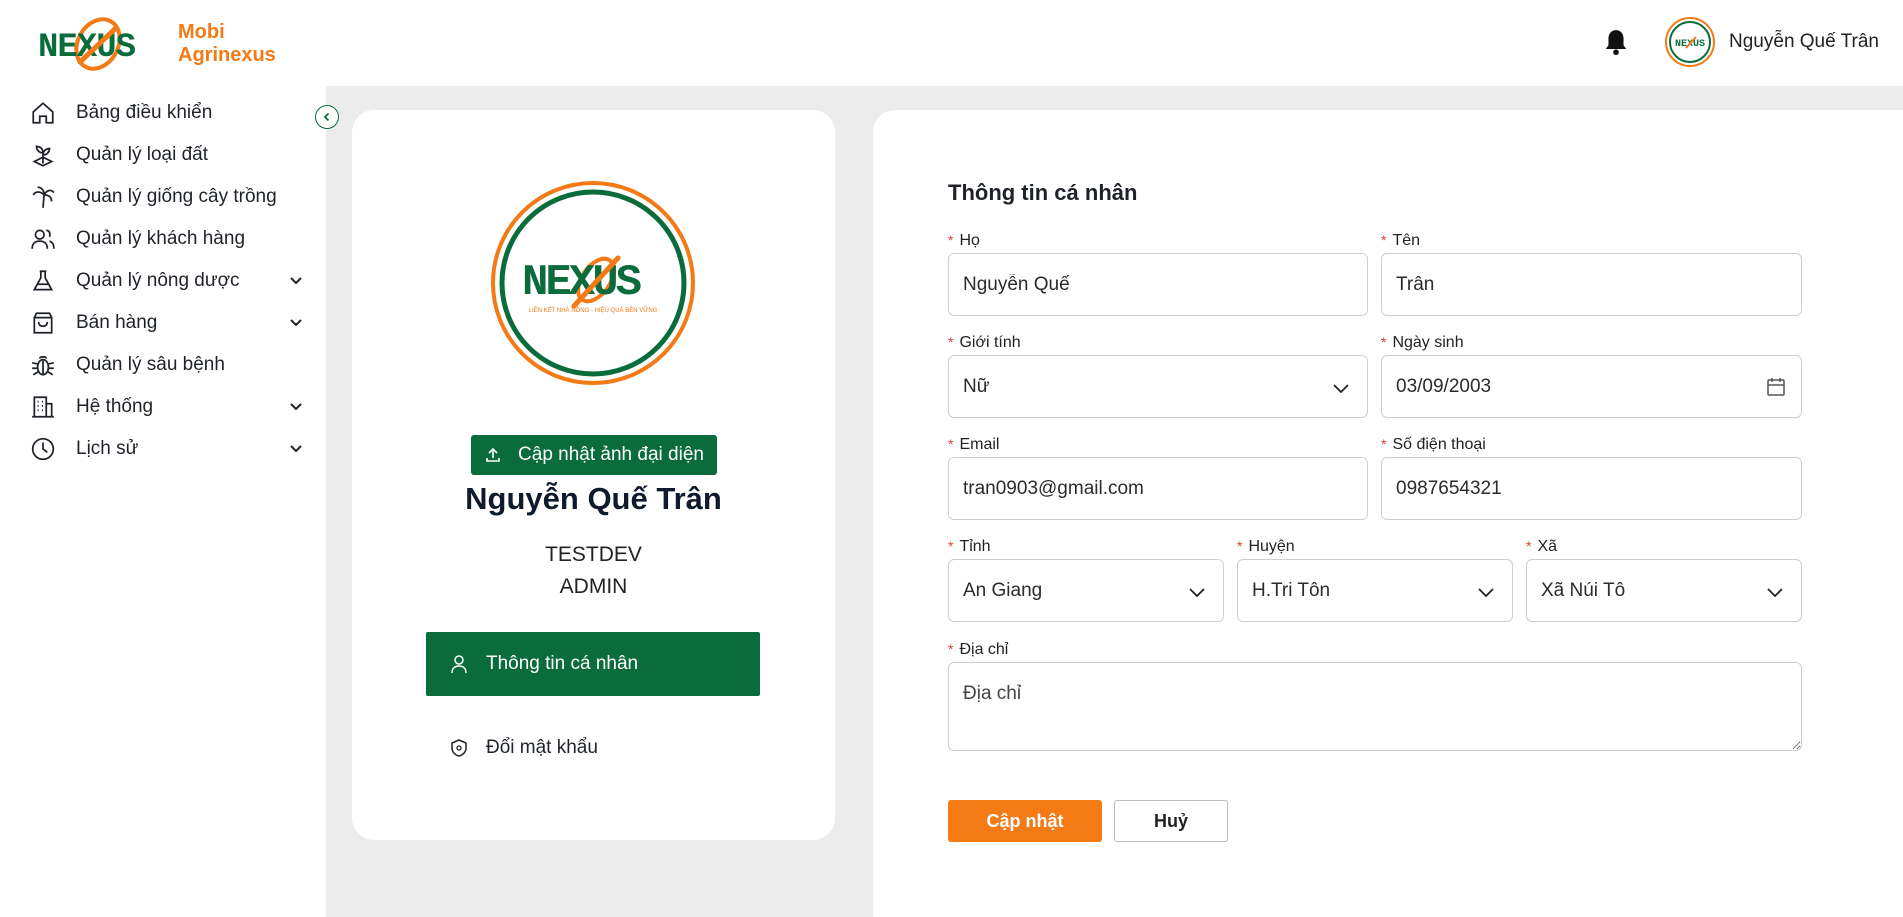 The image size is (1903, 917). What do you see at coordinates (1025, 821) in the screenshot?
I see `update-button: Cập nhật` at bounding box center [1025, 821].